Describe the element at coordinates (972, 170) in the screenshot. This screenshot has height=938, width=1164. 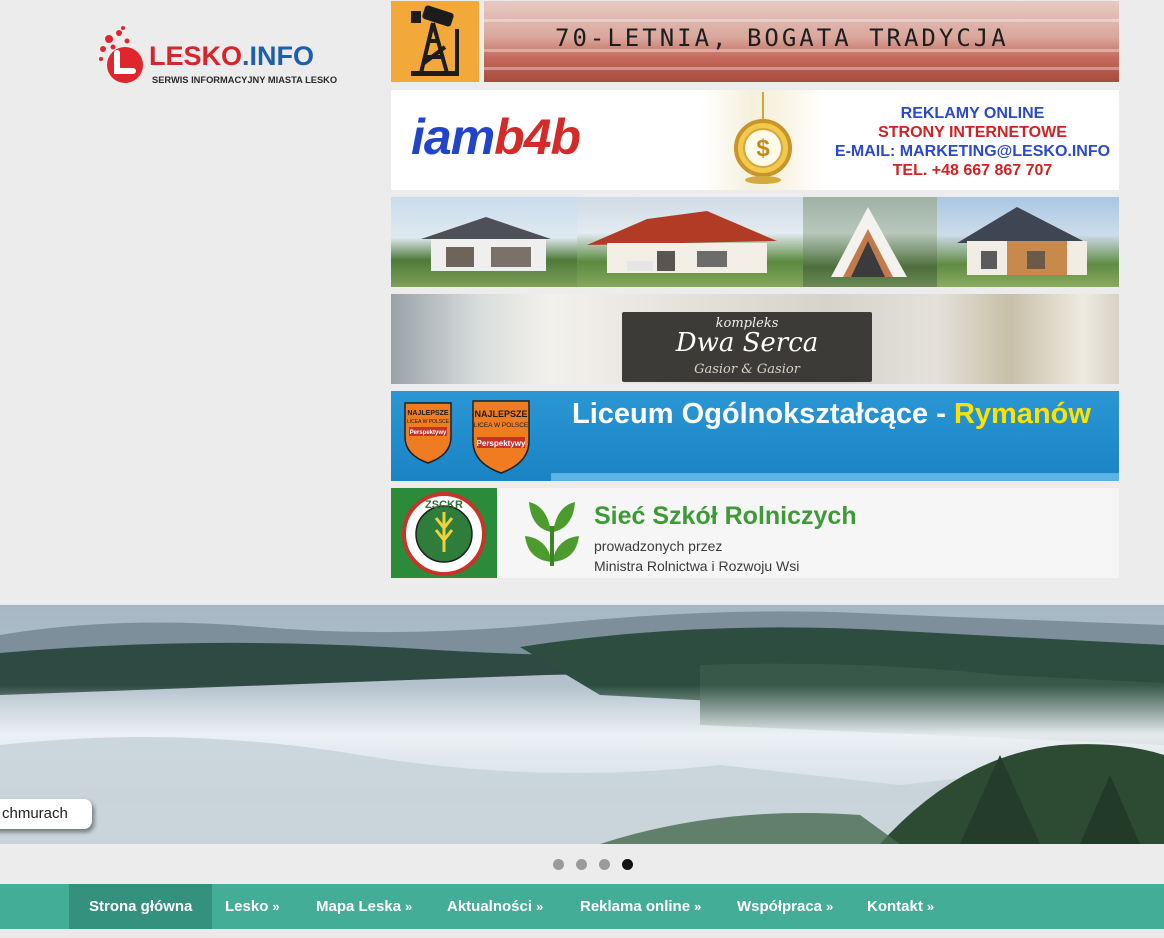
I see `iam-line-4: TEL. +48 667 867 707` at that location.